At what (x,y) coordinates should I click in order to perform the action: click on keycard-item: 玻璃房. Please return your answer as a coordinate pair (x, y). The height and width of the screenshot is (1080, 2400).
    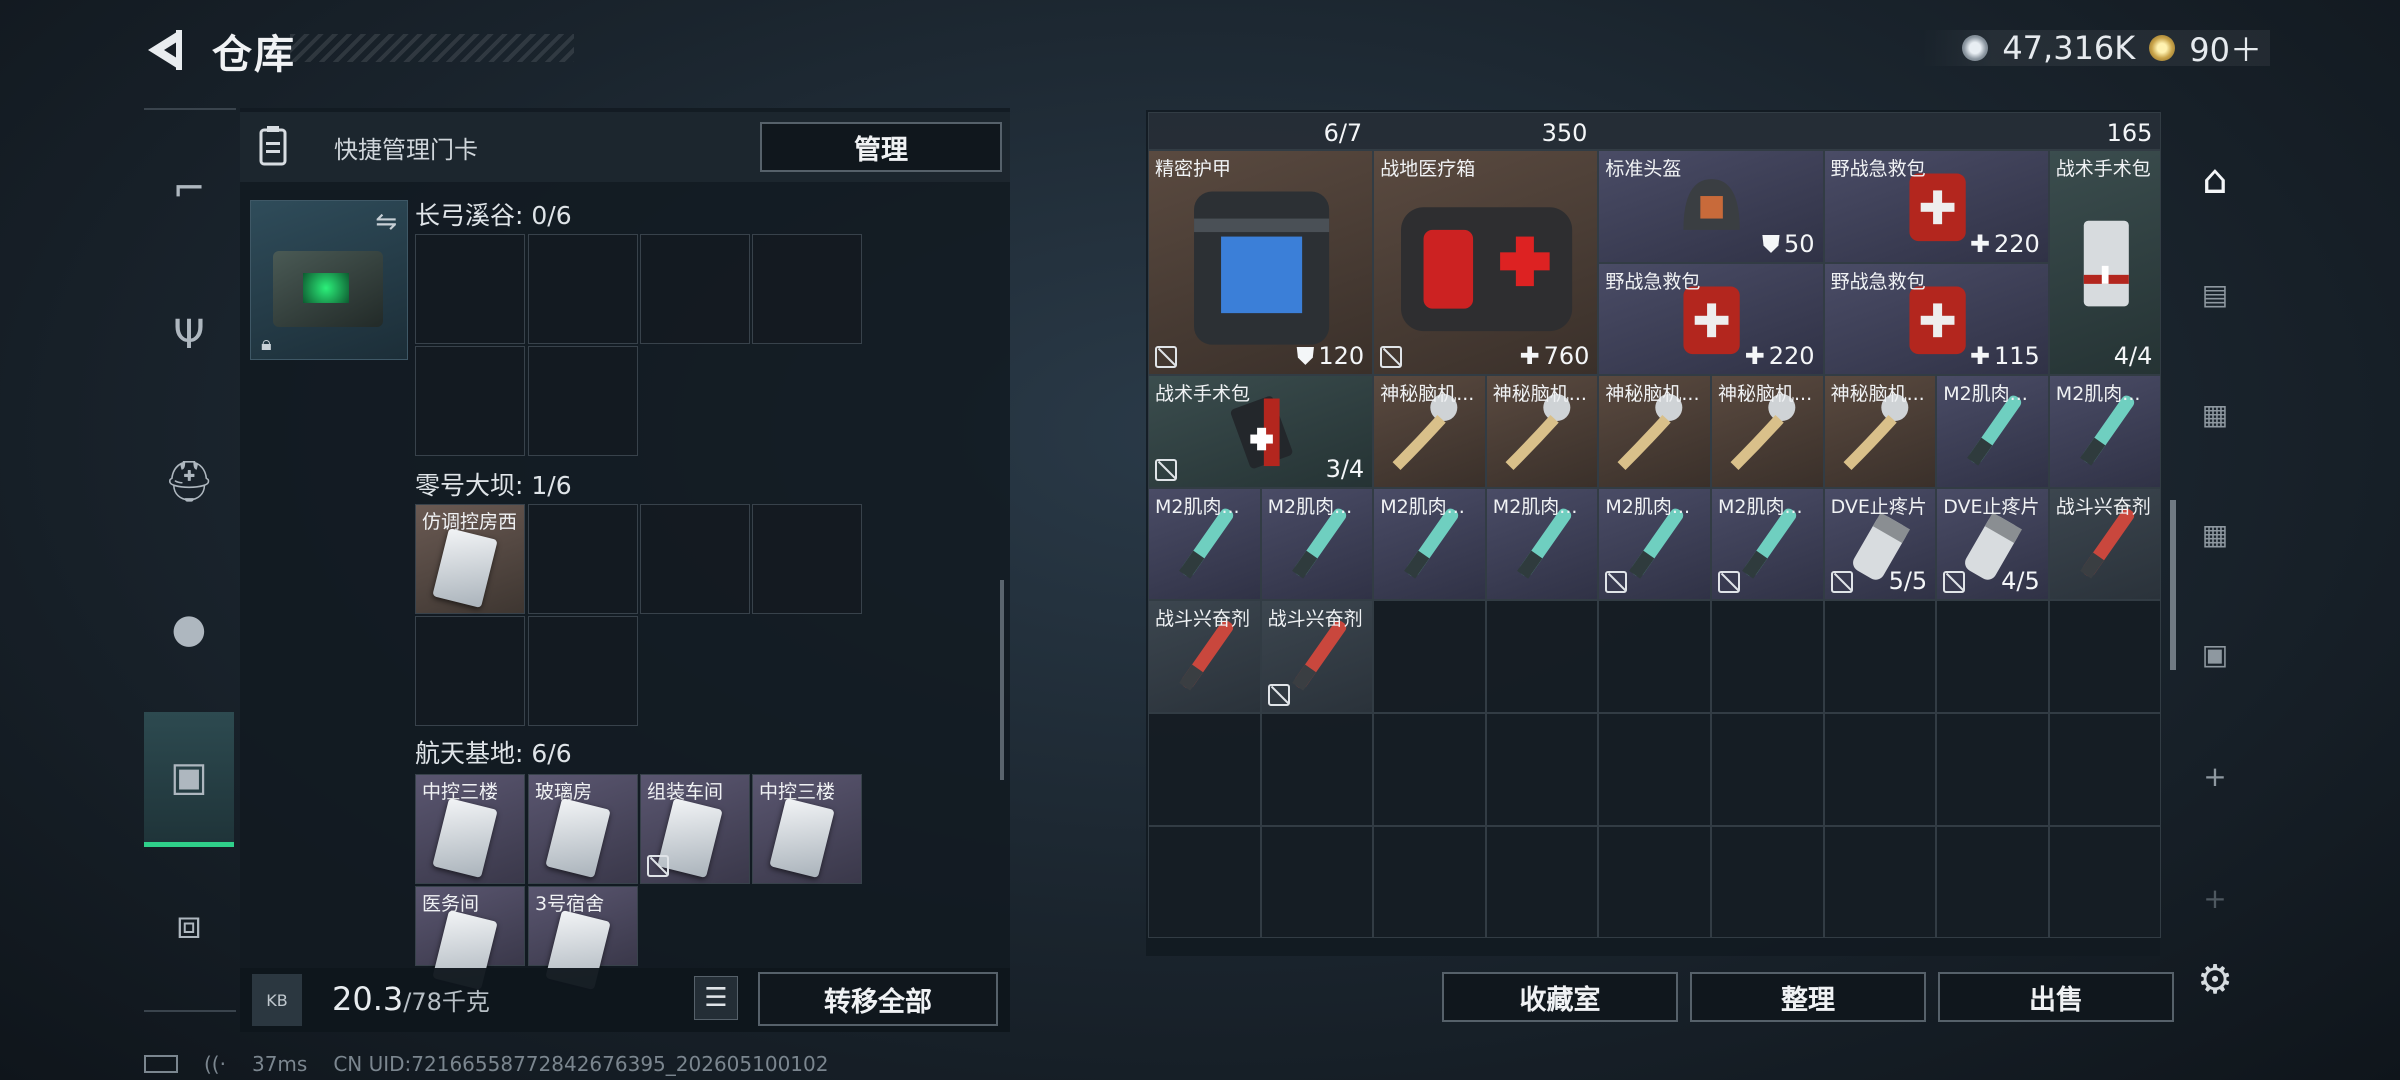
    Looking at the image, I should click on (583, 829).